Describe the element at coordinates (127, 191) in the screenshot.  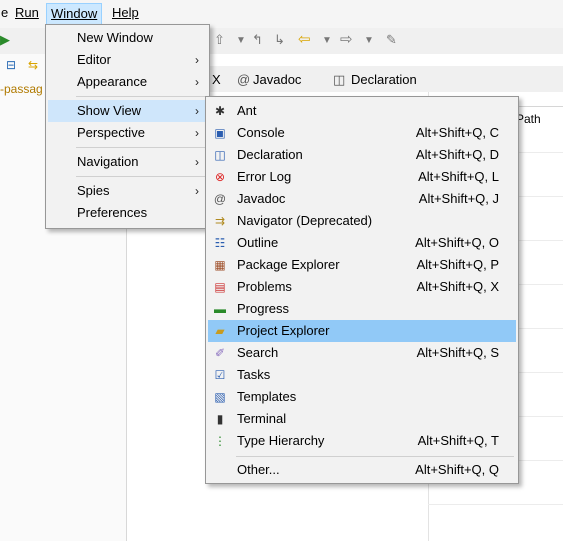
I see `menu-item-spies: Spies ›` at that location.